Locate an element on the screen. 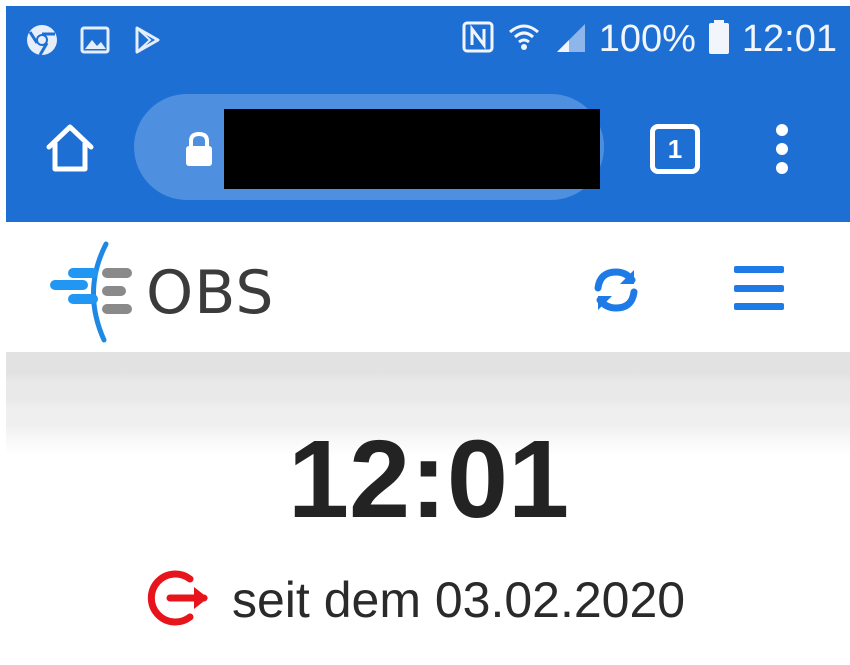 The width and height of the screenshot is (850, 665). home-icon is located at coordinates (70, 150).